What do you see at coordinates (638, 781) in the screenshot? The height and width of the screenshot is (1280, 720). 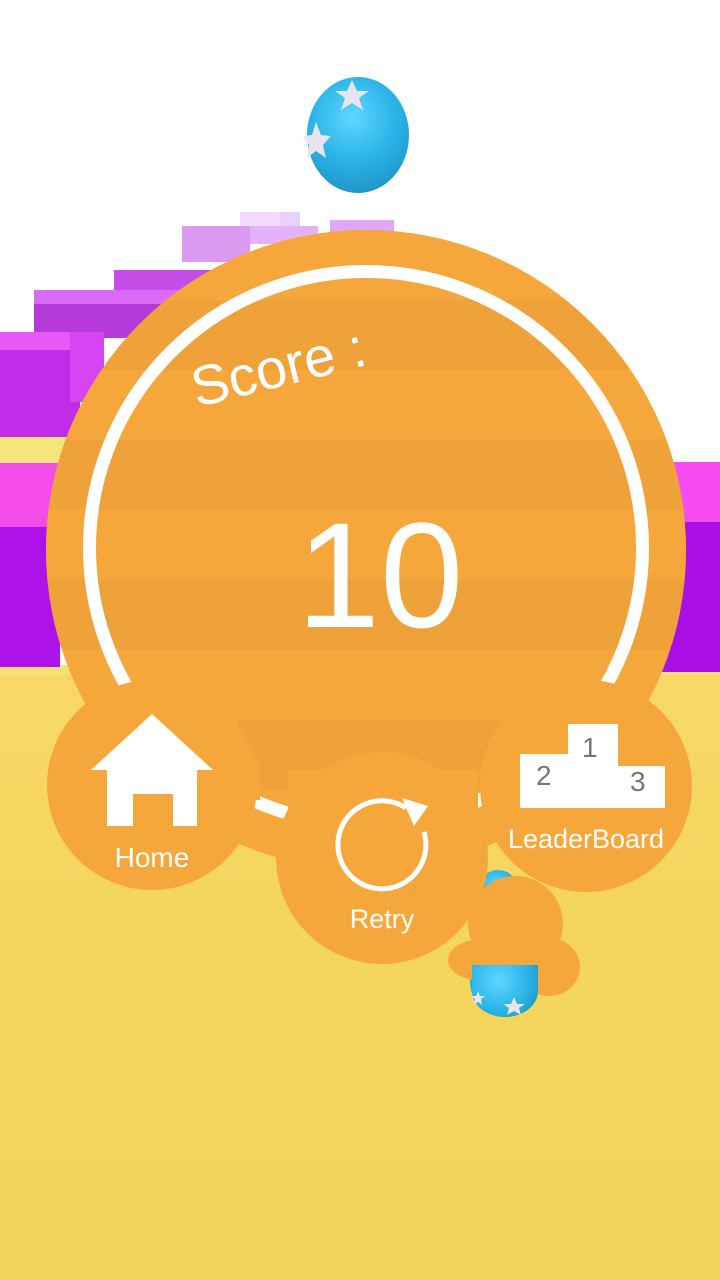 I see `podium-third: 3` at bounding box center [638, 781].